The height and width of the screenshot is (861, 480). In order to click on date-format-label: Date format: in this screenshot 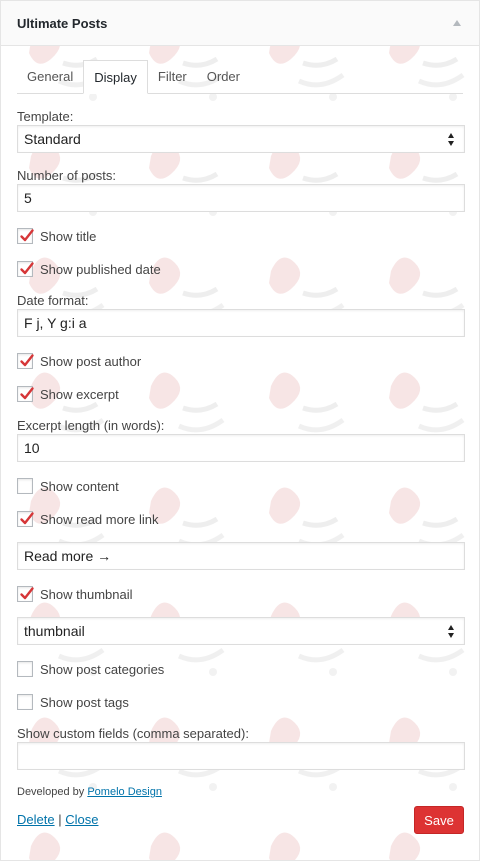, I will do `click(53, 300)`.